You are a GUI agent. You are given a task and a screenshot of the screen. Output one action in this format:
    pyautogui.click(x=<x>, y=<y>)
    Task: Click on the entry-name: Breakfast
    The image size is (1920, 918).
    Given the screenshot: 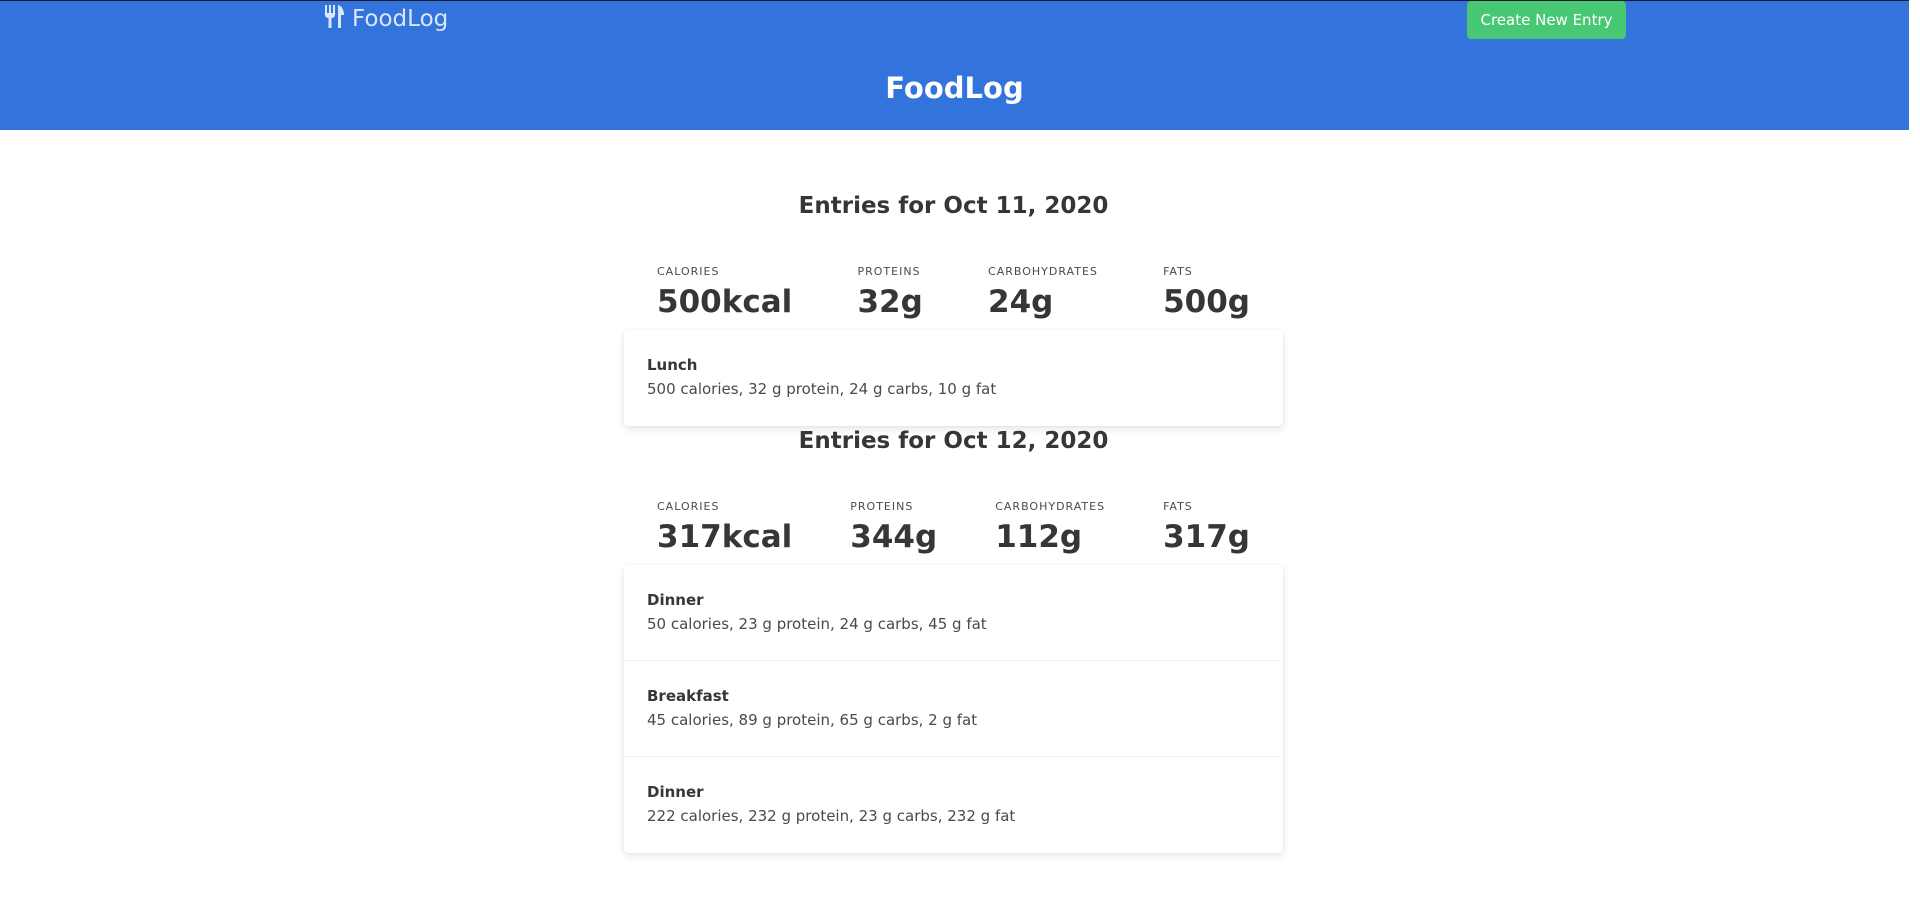 What is the action you would take?
    pyautogui.click(x=688, y=696)
    